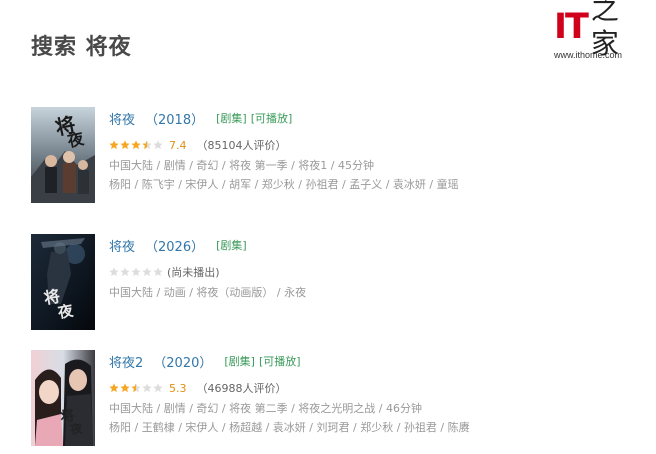  I want to click on rating-score: 7.4, so click(178, 145).